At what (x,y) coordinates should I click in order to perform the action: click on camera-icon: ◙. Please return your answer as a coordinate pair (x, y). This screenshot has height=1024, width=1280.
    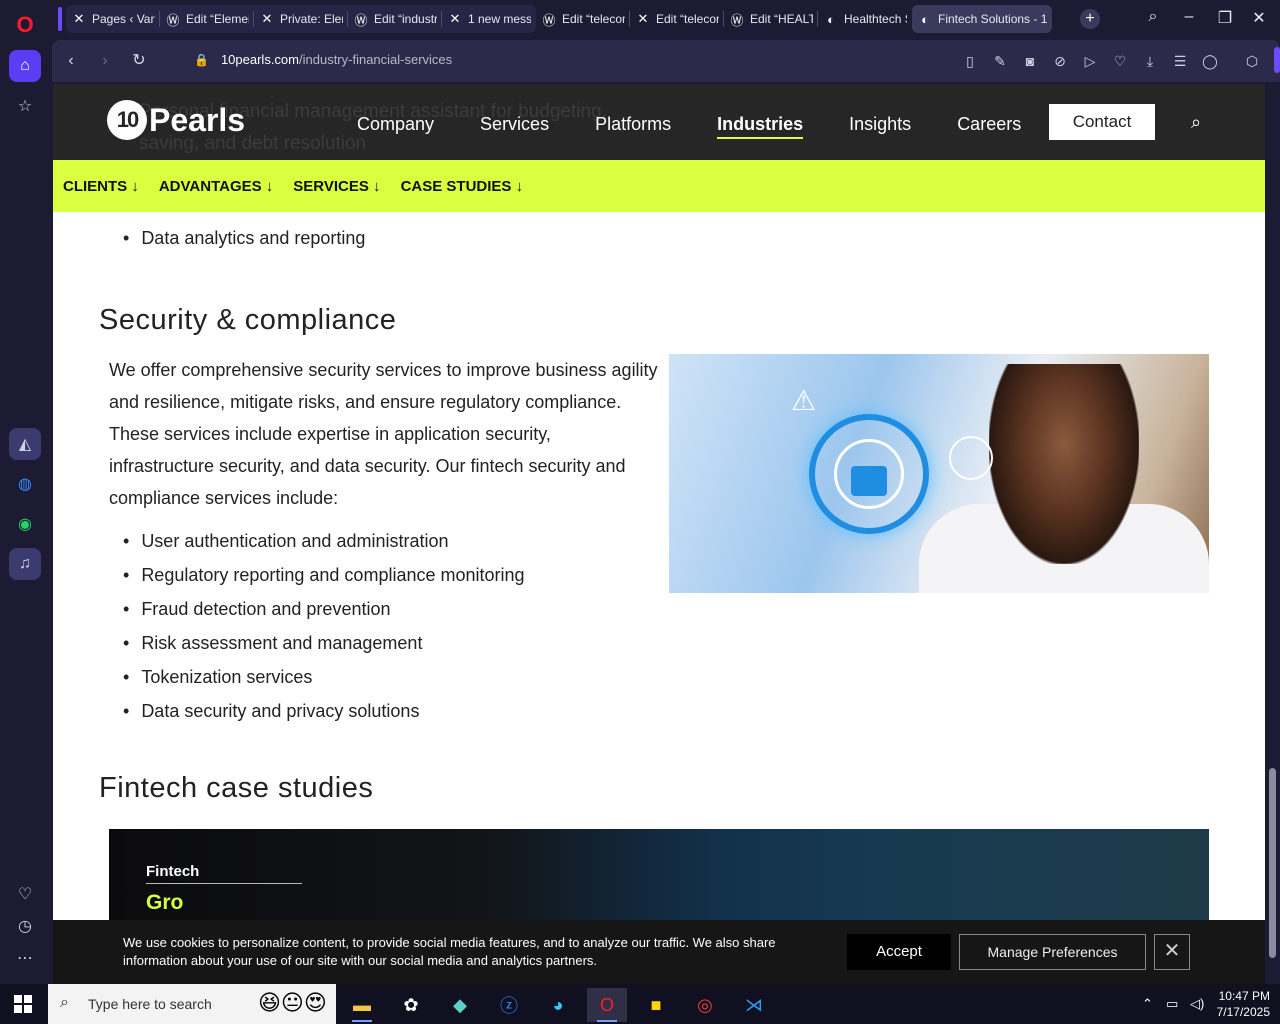
    Looking at the image, I should click on (1030, 61).